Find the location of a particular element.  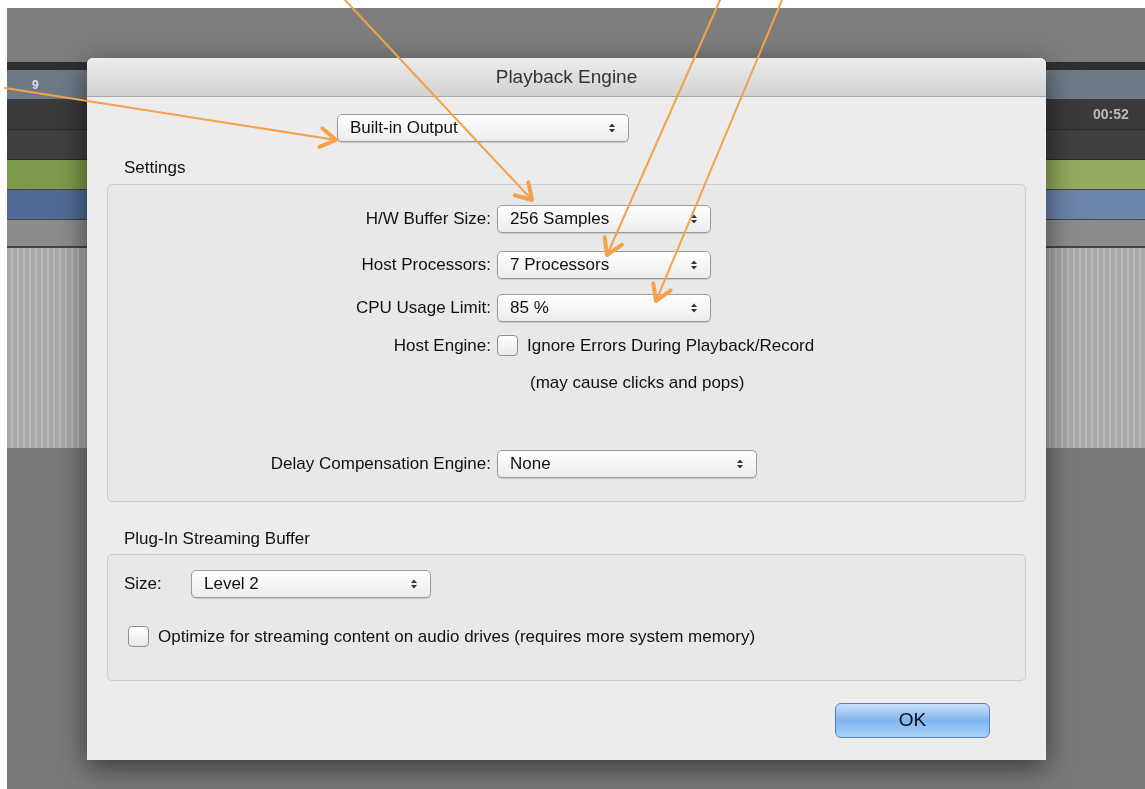

field-label: Size: is located at coordinates (143, 584).